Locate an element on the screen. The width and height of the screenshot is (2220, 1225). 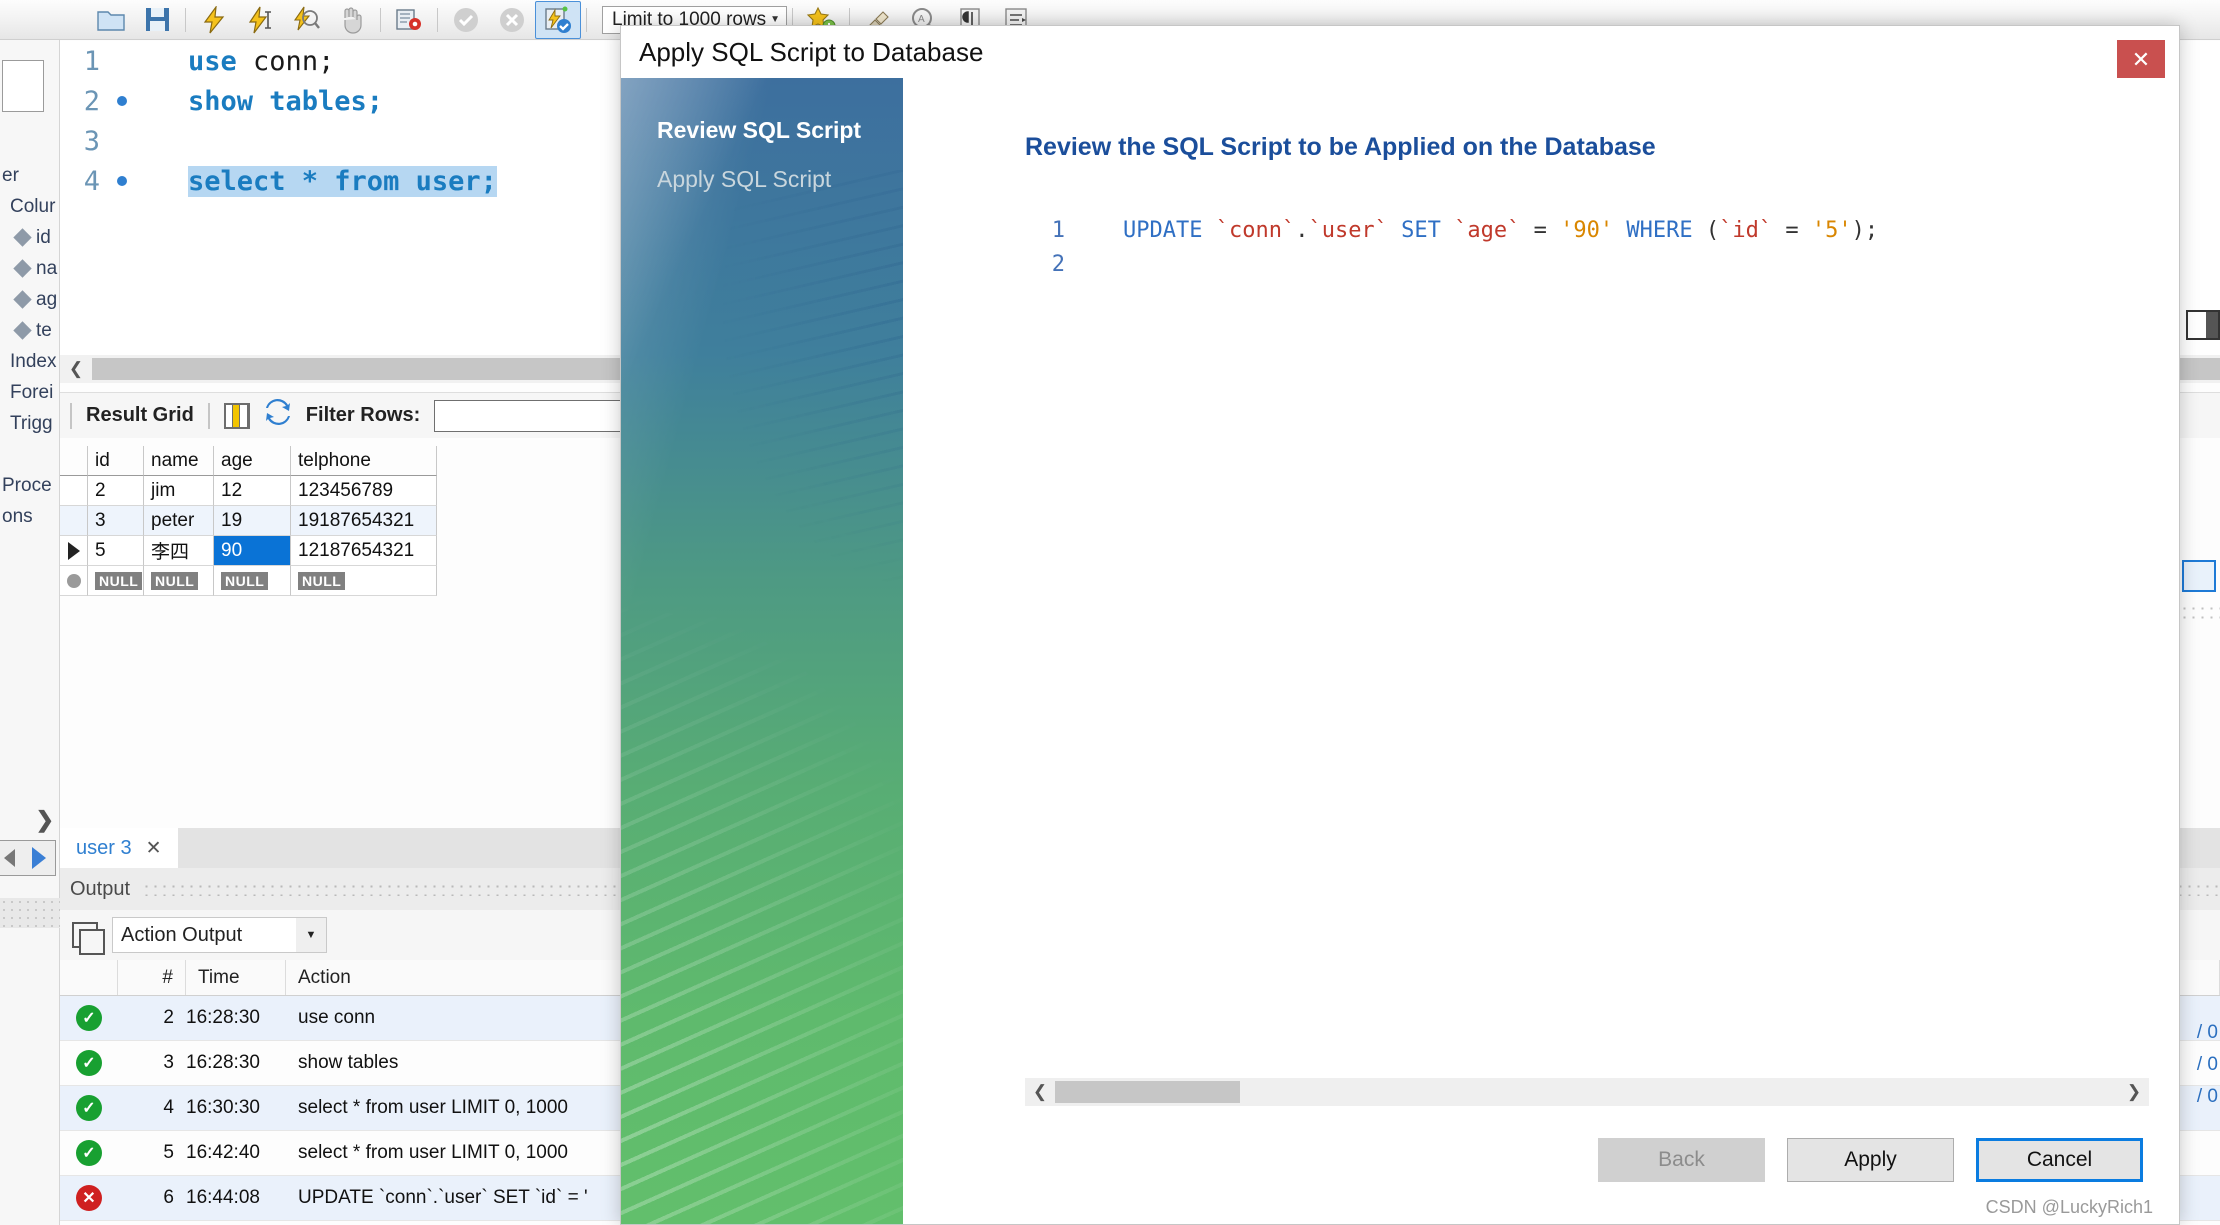
panel-resize-grip is located at coordinates (30, 913).